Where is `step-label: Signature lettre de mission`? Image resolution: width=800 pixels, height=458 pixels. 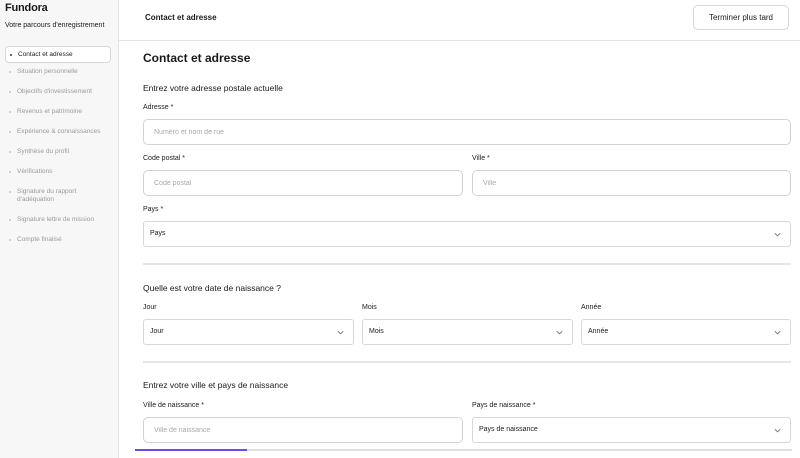
step-label: Signature lettre de mission is located at coordinates (55, 219).